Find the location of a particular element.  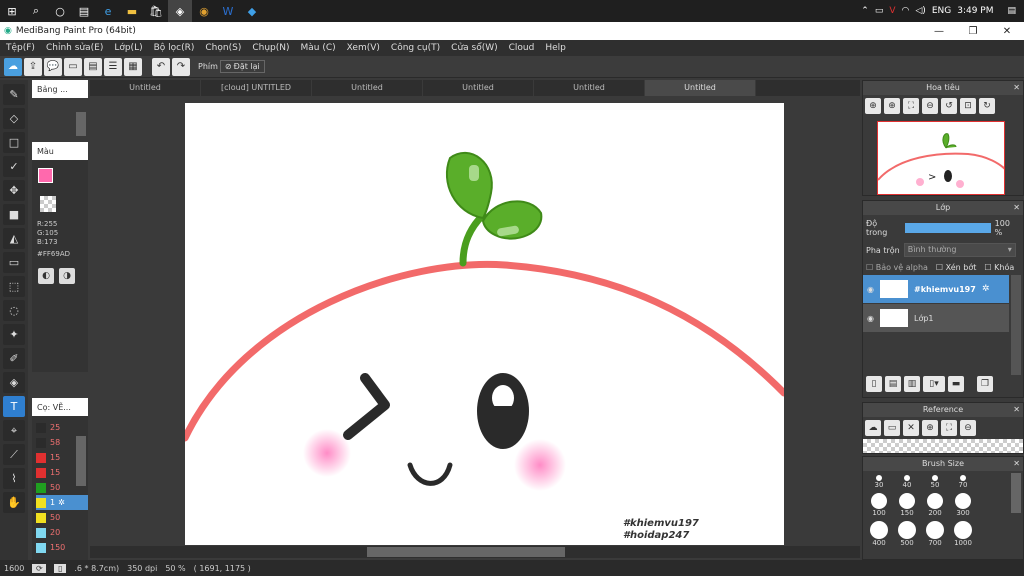

lasso-tool-icon: ◌ is located at coordinates (14, 310).